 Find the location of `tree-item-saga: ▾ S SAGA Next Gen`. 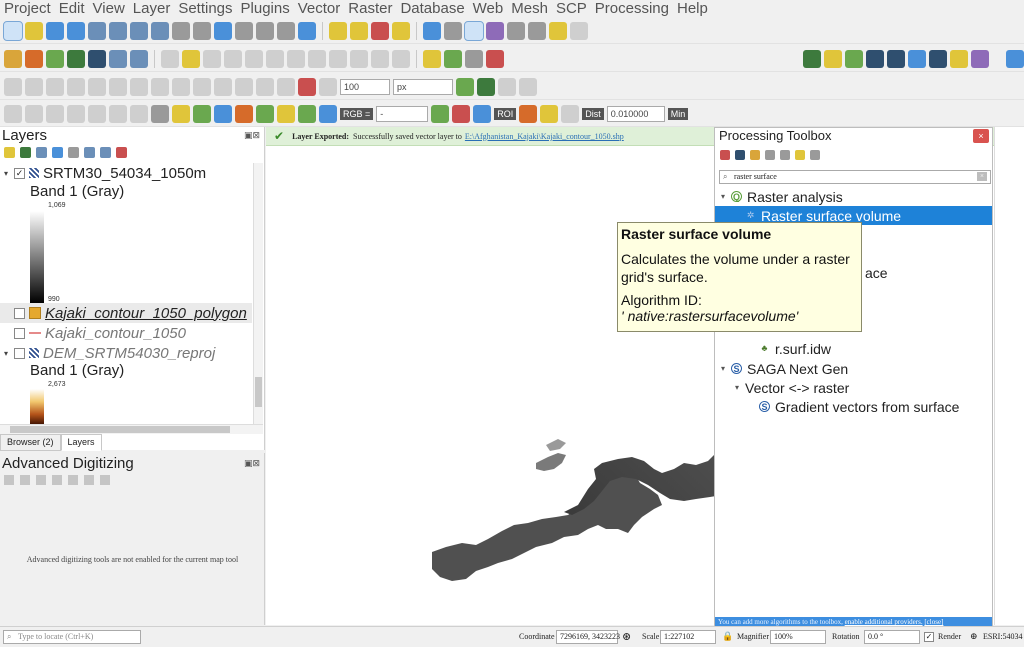

tree-item-saga: ▾ S SAGA Next Gen is located at coordinates (853, 368).